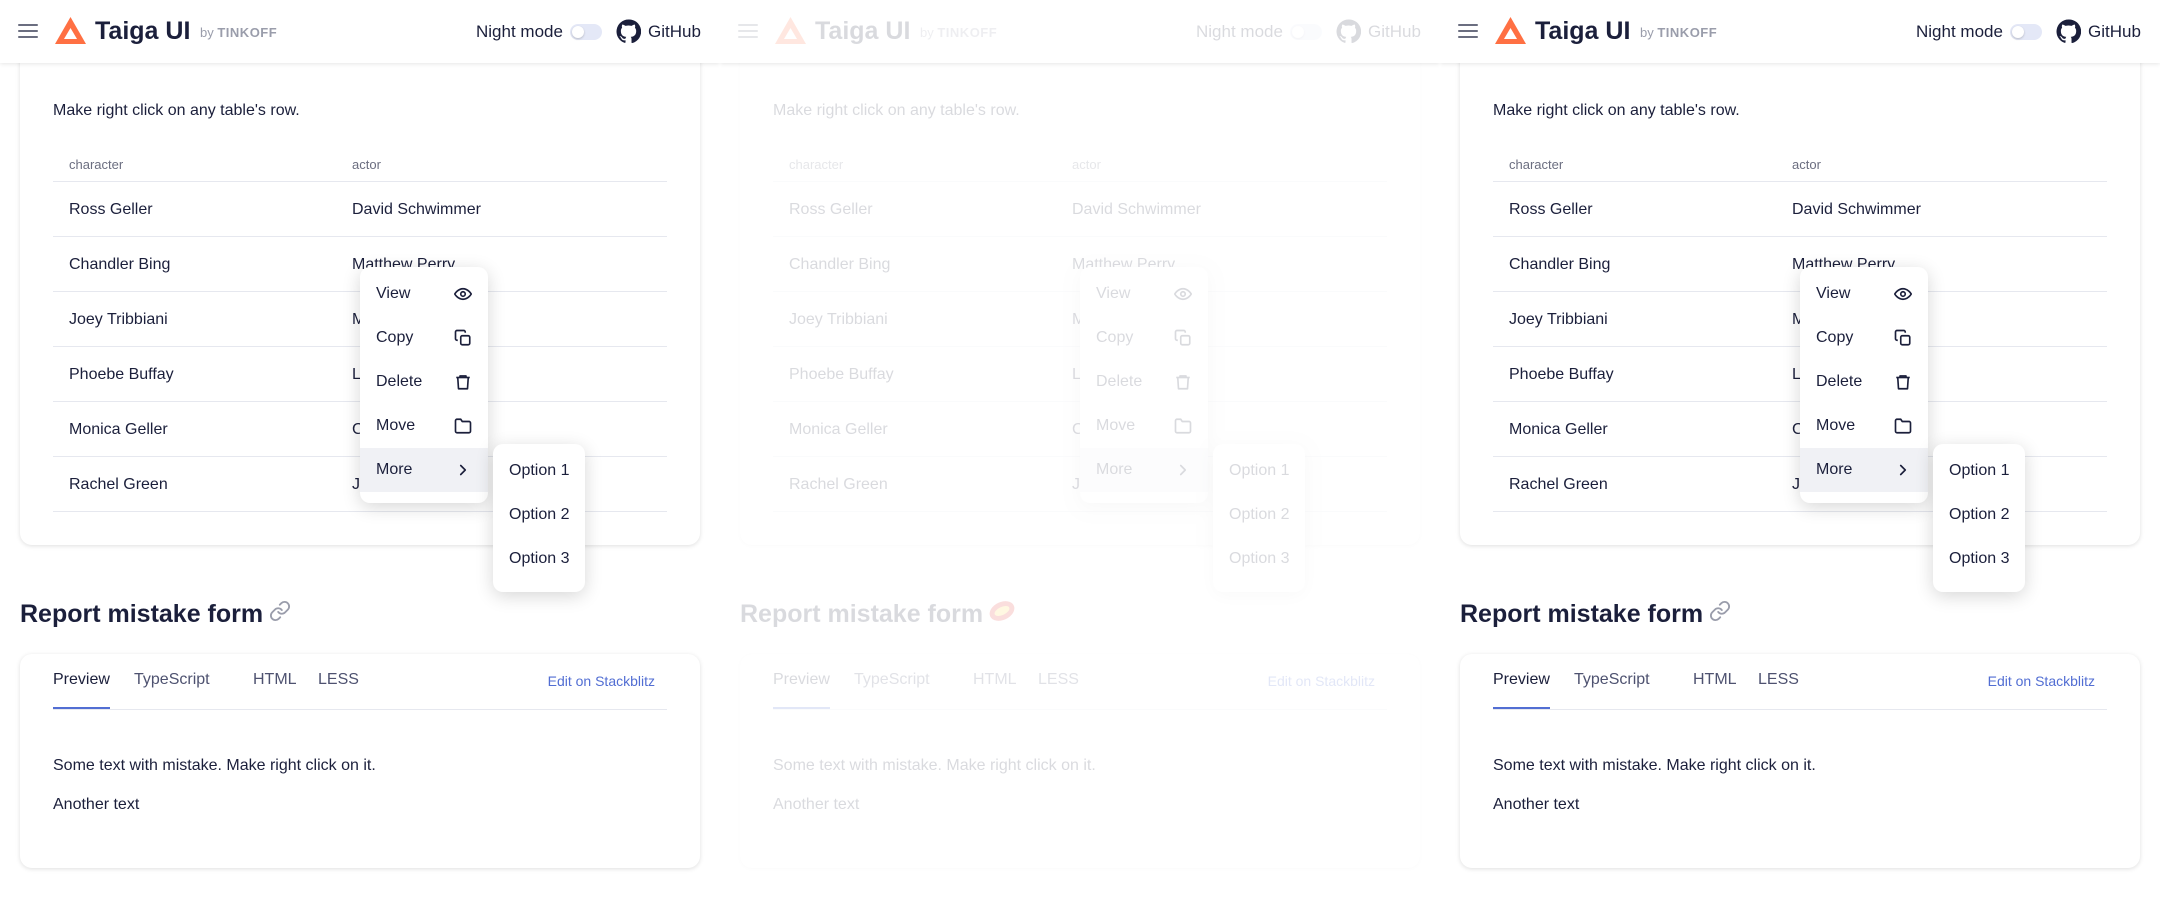 The image size is (2160, 900). Describe the element at coordinates (1183, 470) in the screenshot. I see `chevron-right-icon` at that location.